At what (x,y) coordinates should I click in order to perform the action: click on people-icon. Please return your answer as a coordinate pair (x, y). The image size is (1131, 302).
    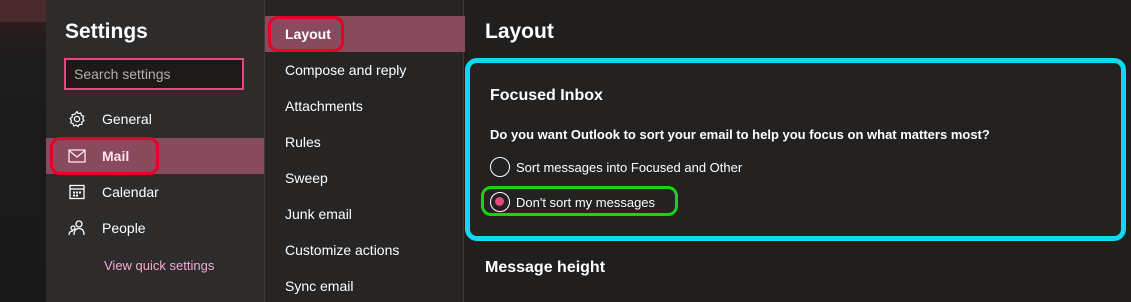
    Looking at the image, I should click on (77, 228).